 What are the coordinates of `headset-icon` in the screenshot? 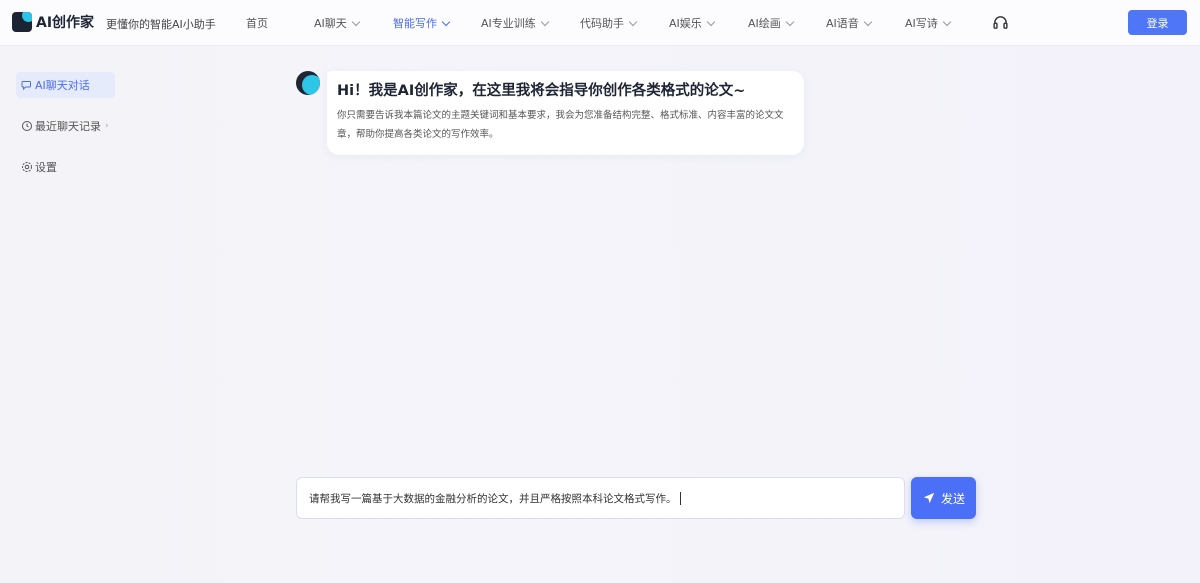 It's located at (1000, 22).